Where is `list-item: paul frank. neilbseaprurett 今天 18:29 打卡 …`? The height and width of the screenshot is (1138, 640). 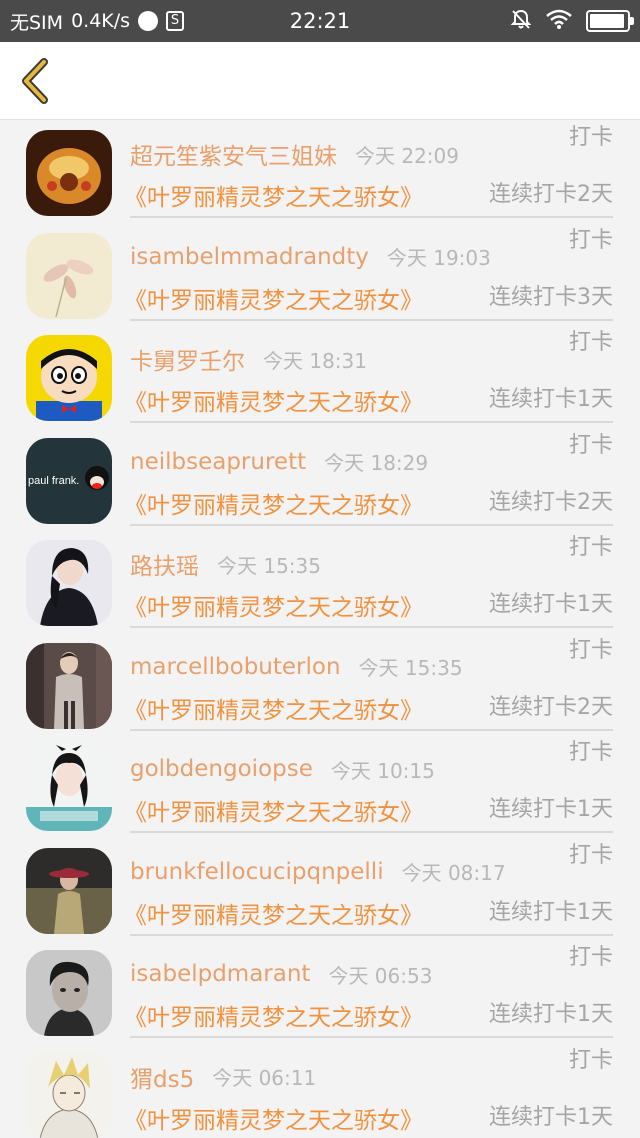
list-item: paul frank. neilbseaprurett 今天 18:29 打卡 … is located at coordinates (320, 480).